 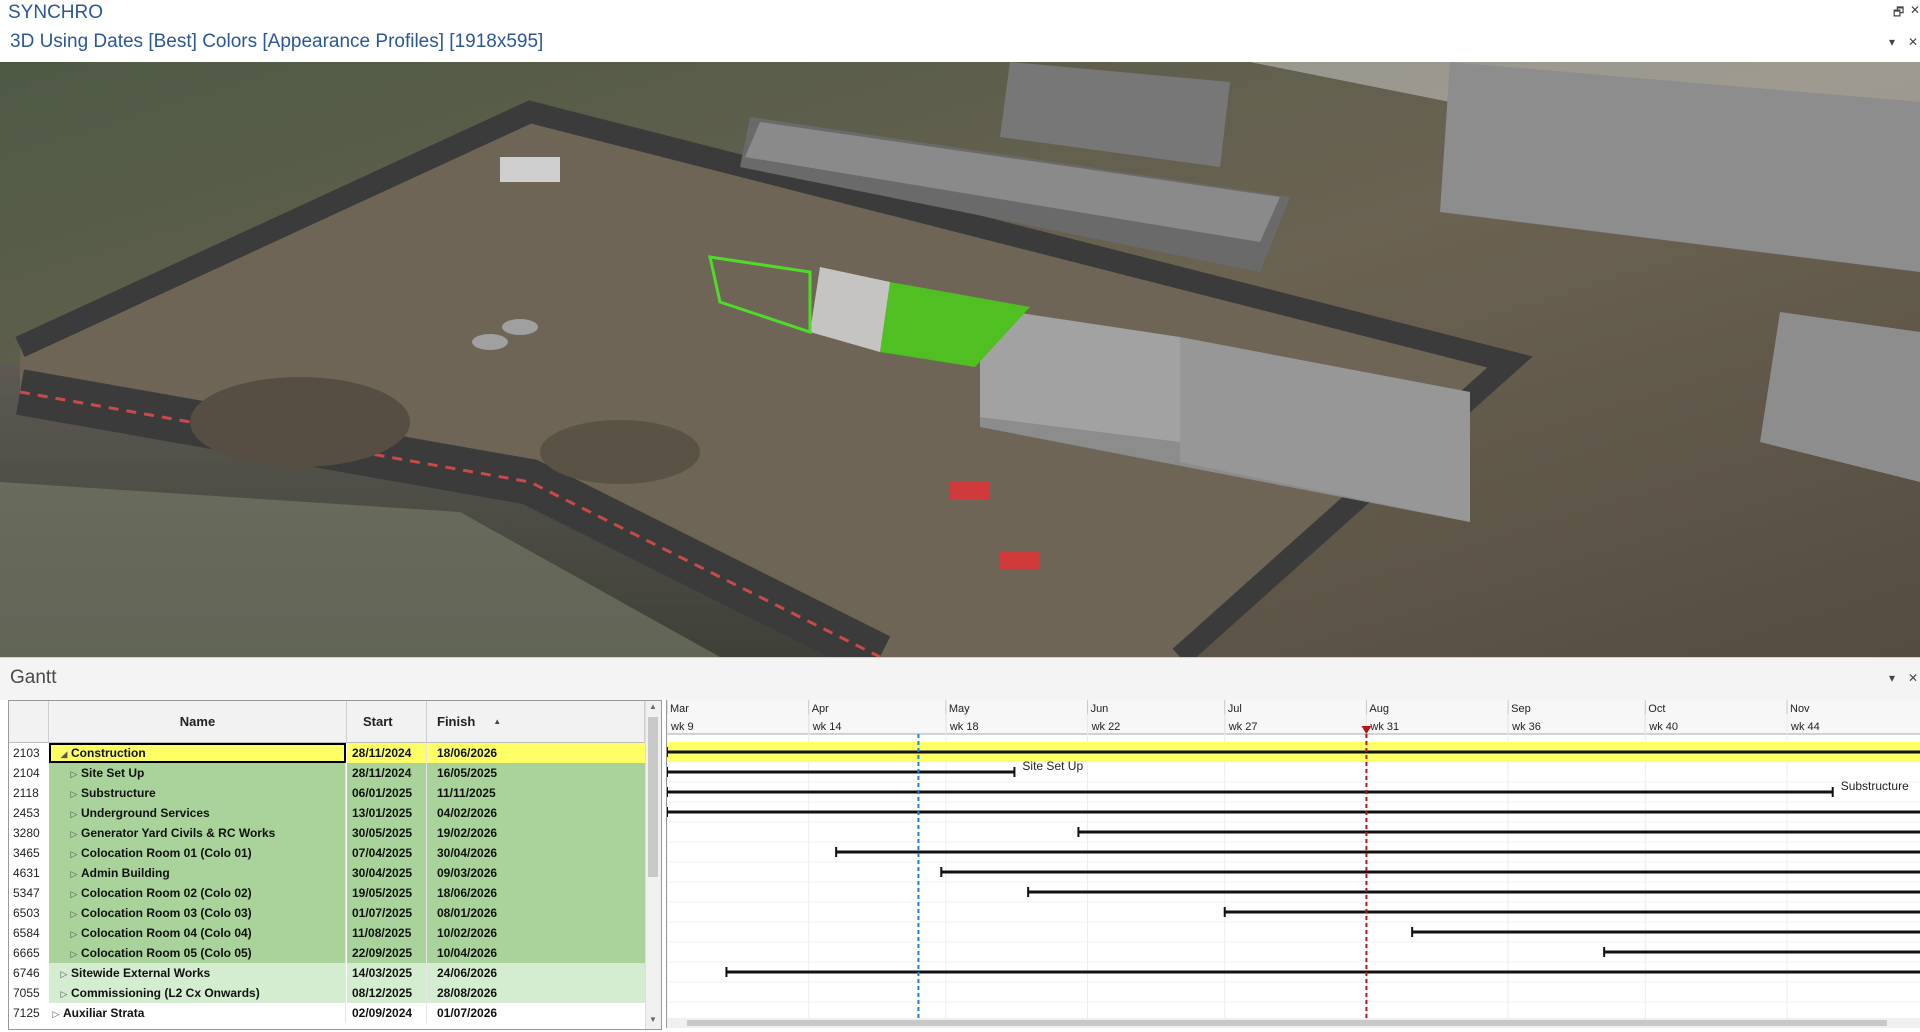 What do you see at coordinates (108, 753) in the screenshot?
I see `task-name: Construction` at bounding box center [108, 753].